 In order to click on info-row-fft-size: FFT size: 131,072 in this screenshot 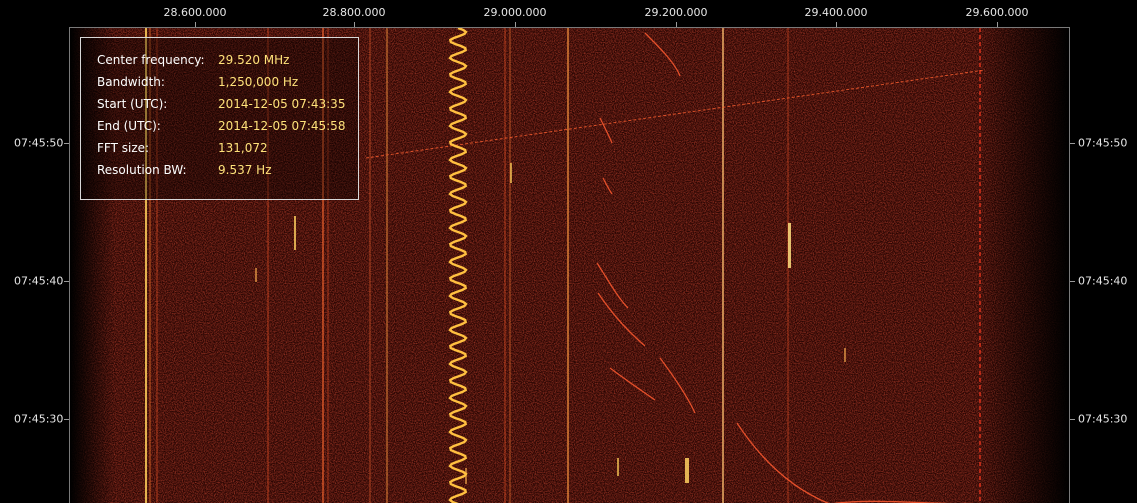, I will do `click(227, 148)`.